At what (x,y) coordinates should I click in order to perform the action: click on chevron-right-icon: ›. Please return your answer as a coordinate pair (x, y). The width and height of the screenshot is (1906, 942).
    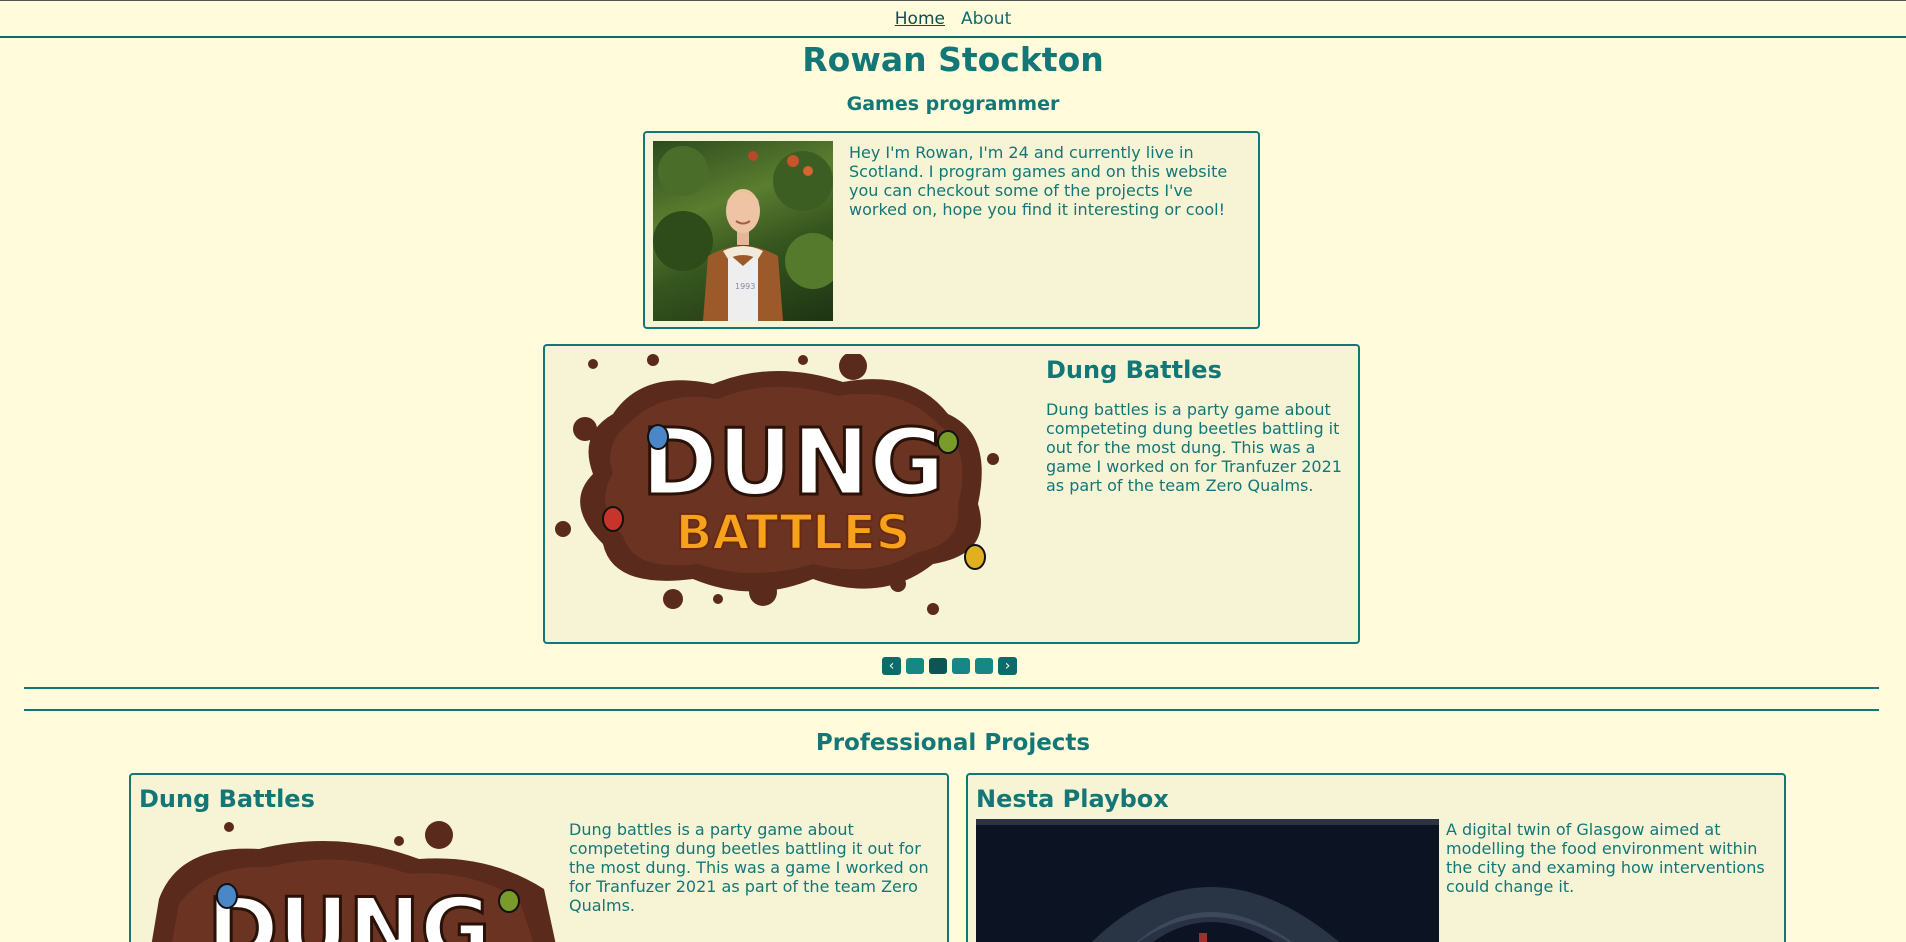
    Looking at the image, I should click on (1007, 666).